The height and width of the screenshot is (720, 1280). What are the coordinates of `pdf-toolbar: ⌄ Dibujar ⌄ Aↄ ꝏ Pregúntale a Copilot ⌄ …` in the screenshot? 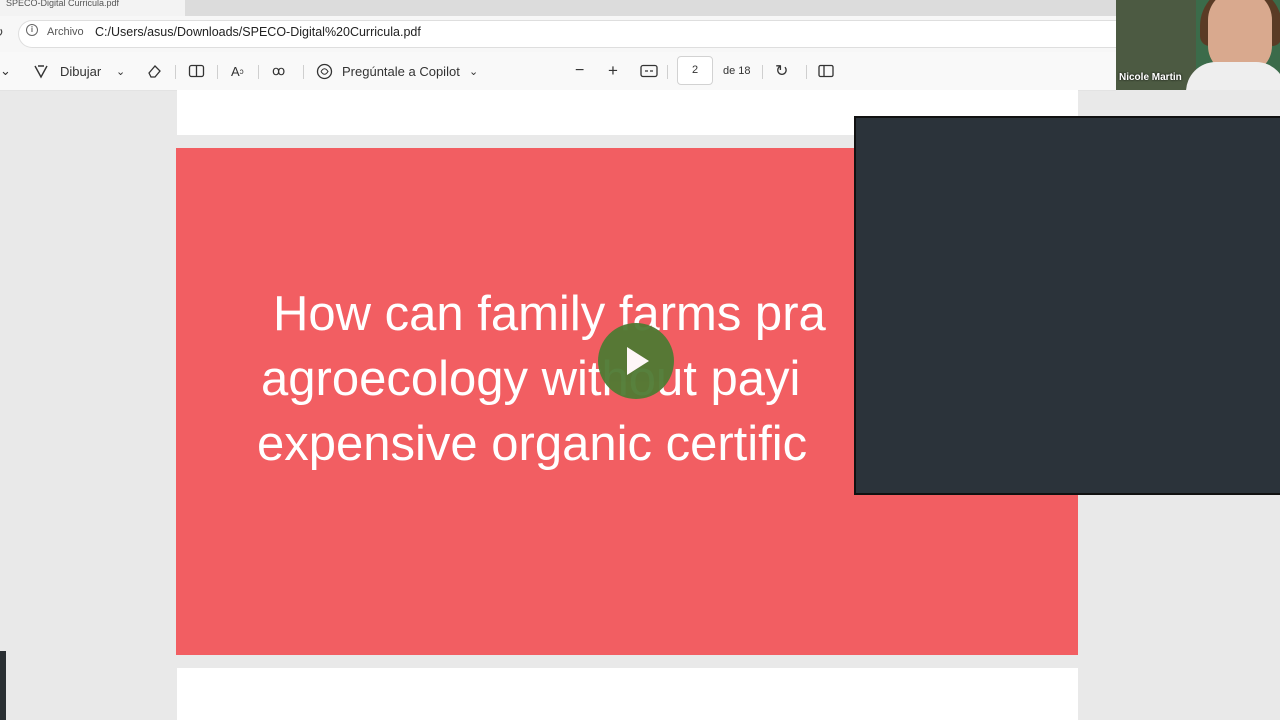 It's located at (558, 71).